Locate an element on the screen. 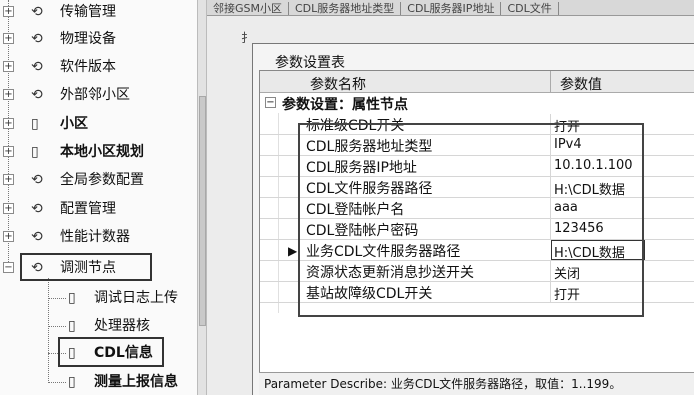  tab-bar: 邻接GSM小区 CDL服务器地址类型 CDL服务器IP地址 CDL文件 is located at coordinates (450, 8).